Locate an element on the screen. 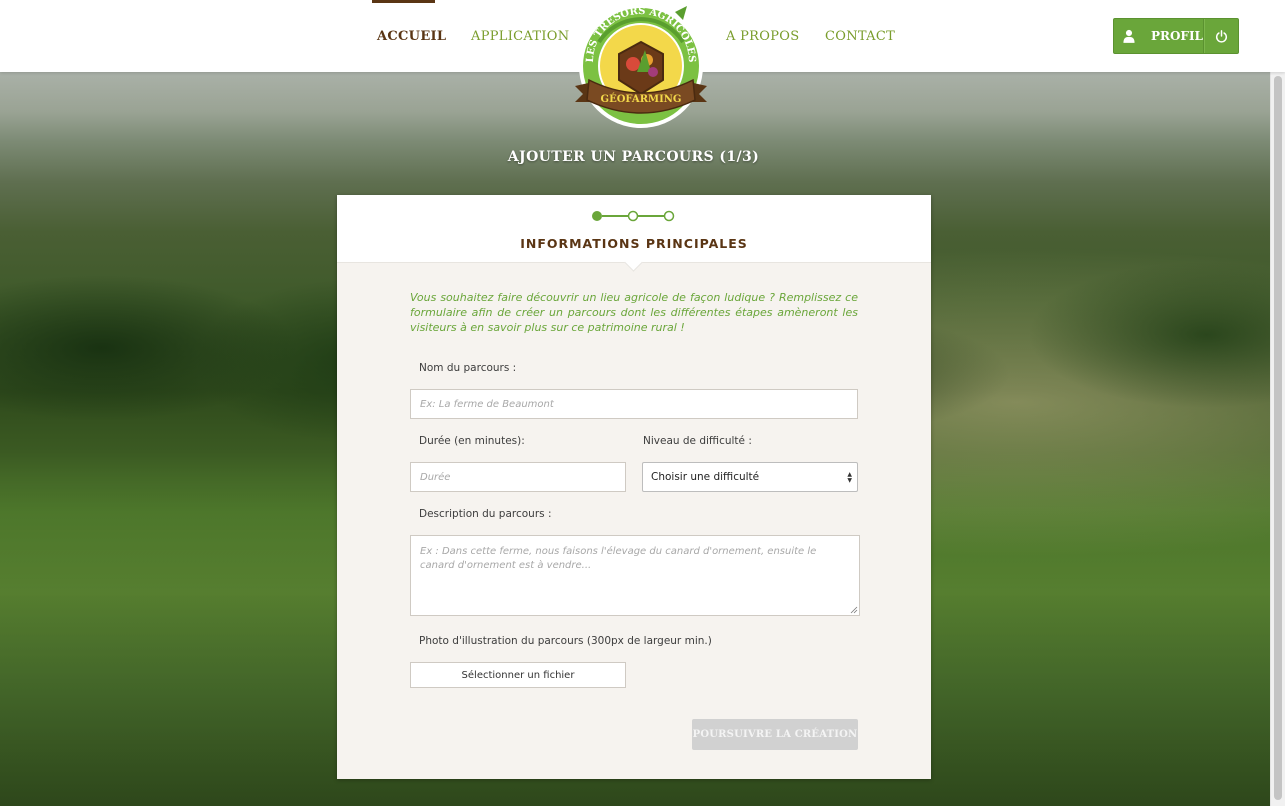 This screenshot has height=806, width=1285. profile-label: PROFIL is located at coordinates (1176, 36).